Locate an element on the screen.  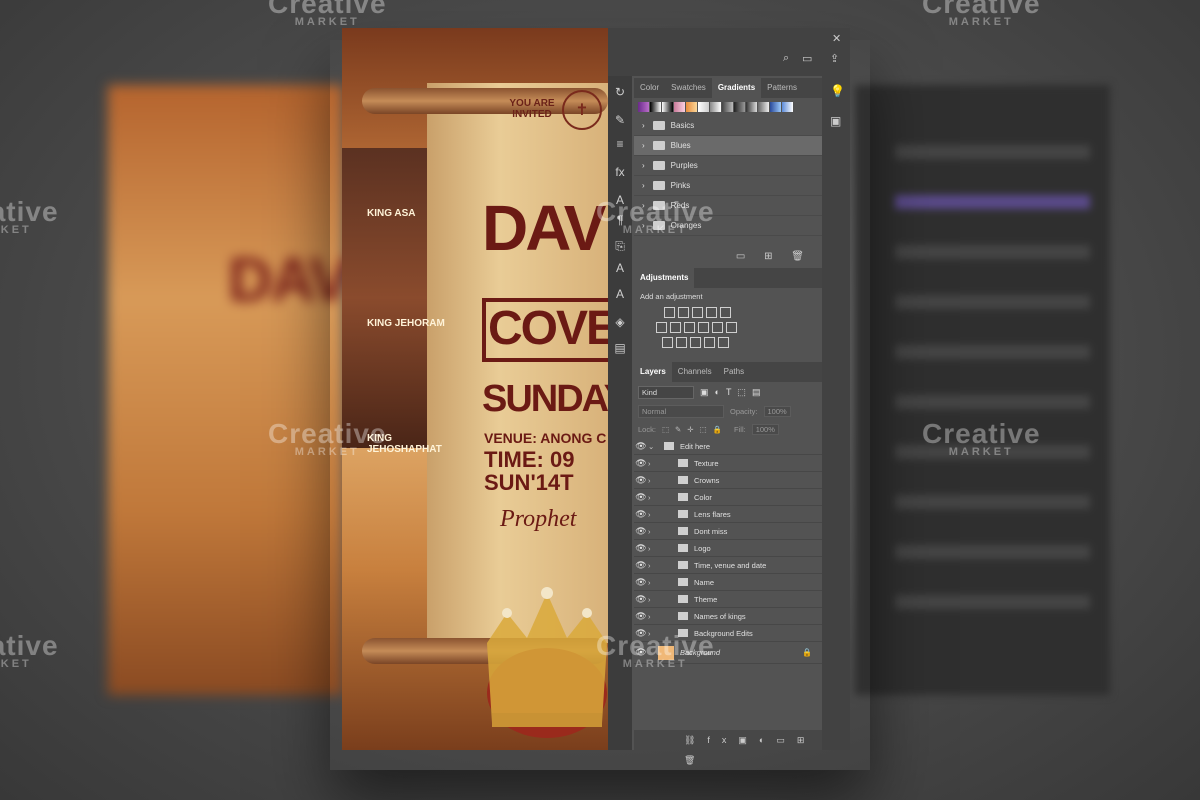
photo-filter-icon is located at coordinates (703, 327).